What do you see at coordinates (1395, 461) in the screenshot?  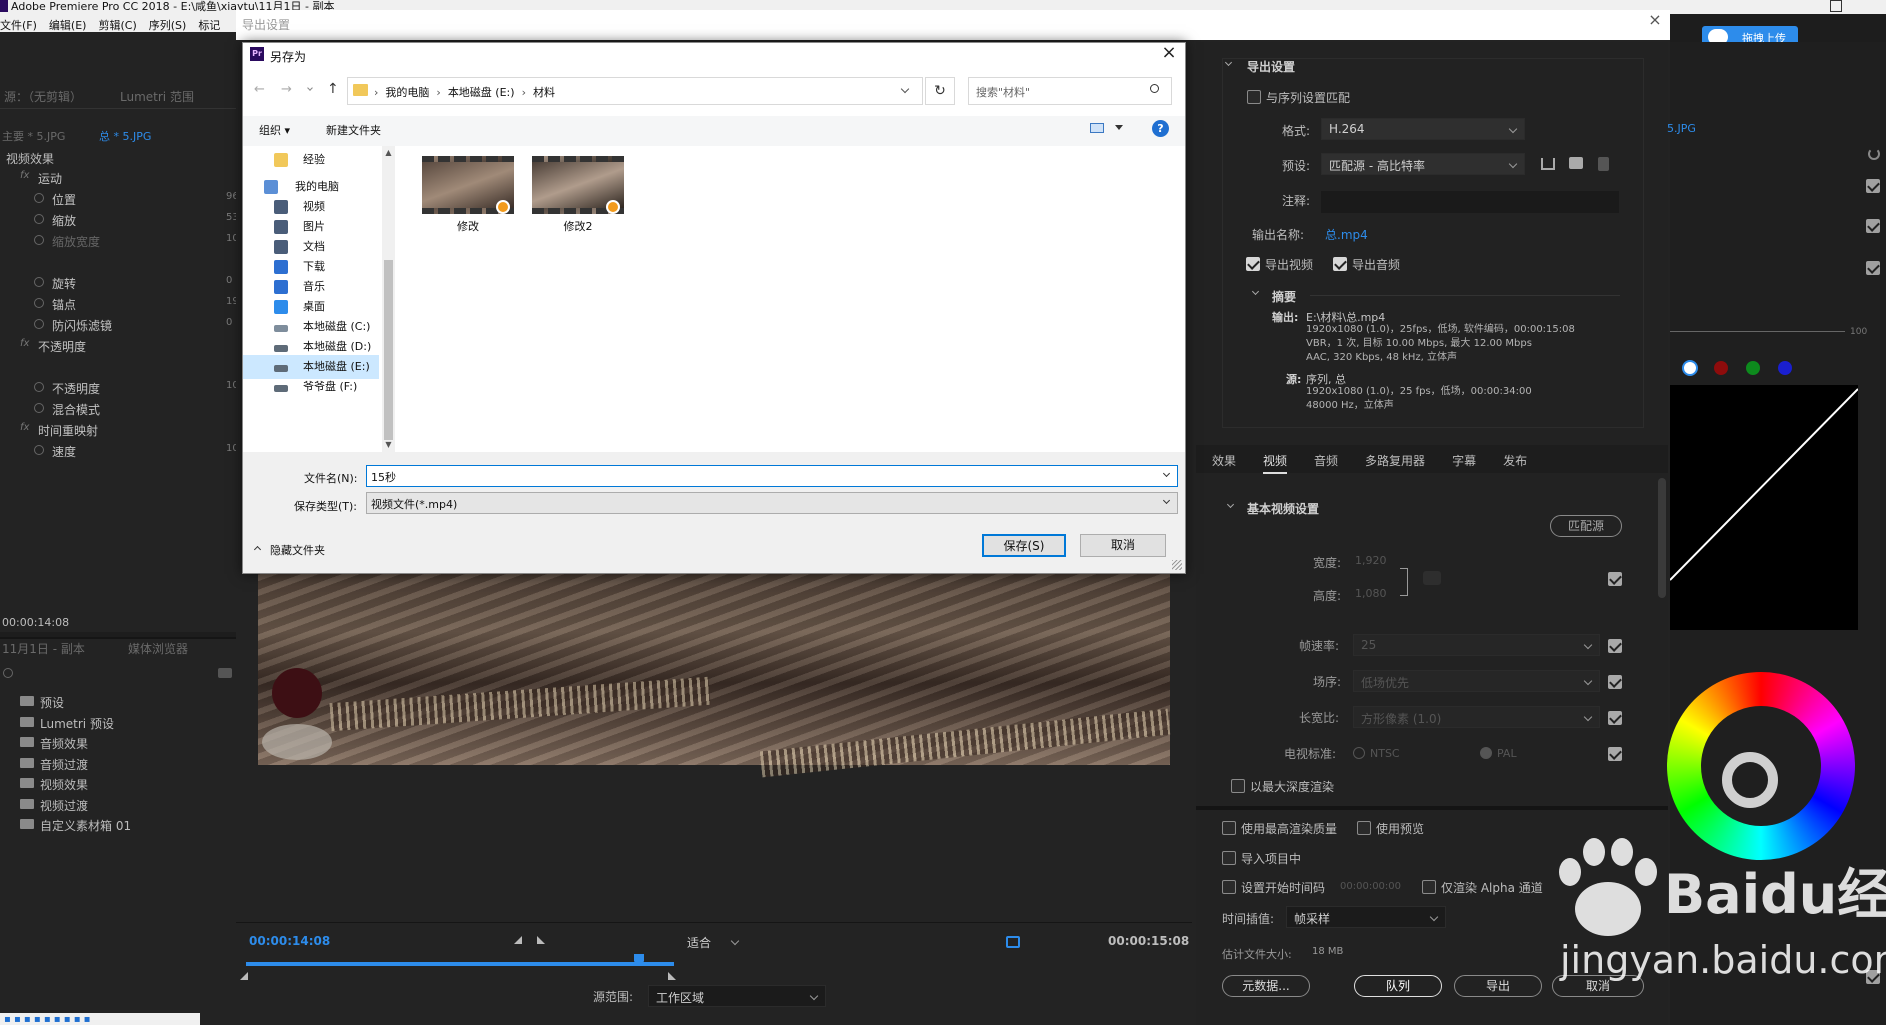 I see `tab-multiplexer: 多路复用器` at bounding box center [1395, 461].